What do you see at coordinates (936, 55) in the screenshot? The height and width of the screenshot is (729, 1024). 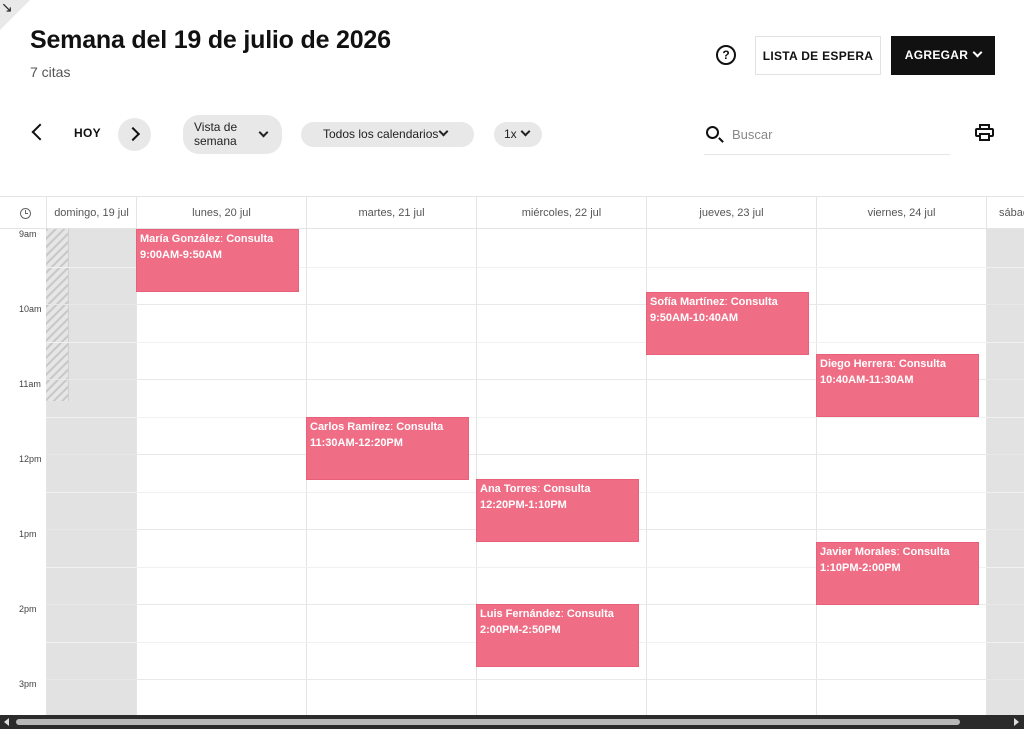 I see `add-button-label: AGREGAR` at bounding box center [936, 55].